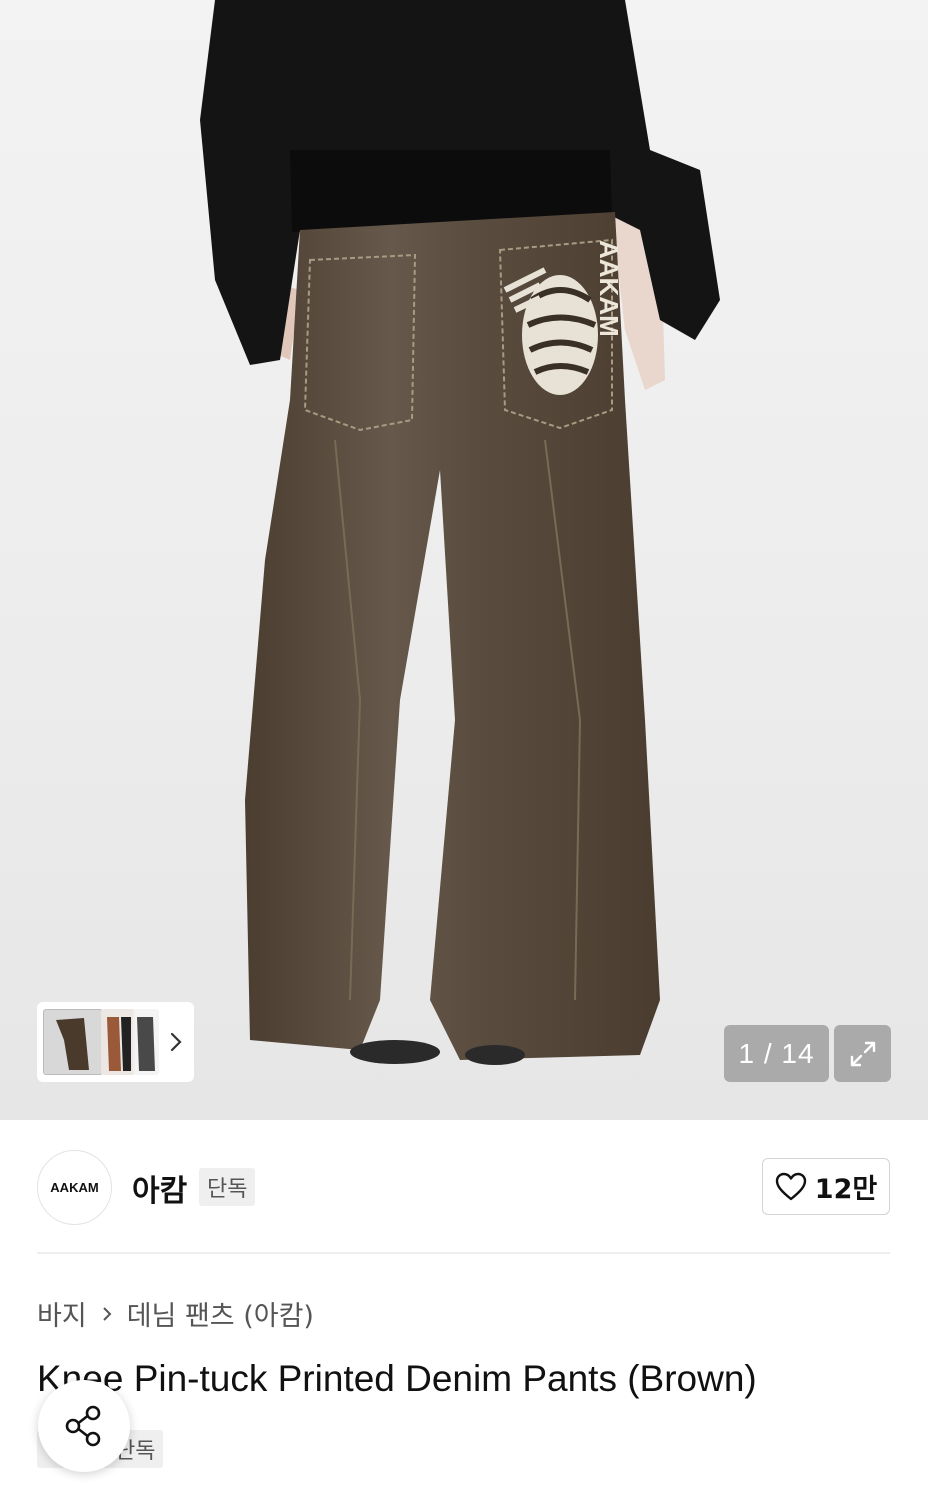 This screenshot has height=1500, width=928. Describe the element at coordinates (220, 1313) in the screenshot. I see `breadcrumb-item-subcategory: 데님 팬츠 (아캄)` at that location.